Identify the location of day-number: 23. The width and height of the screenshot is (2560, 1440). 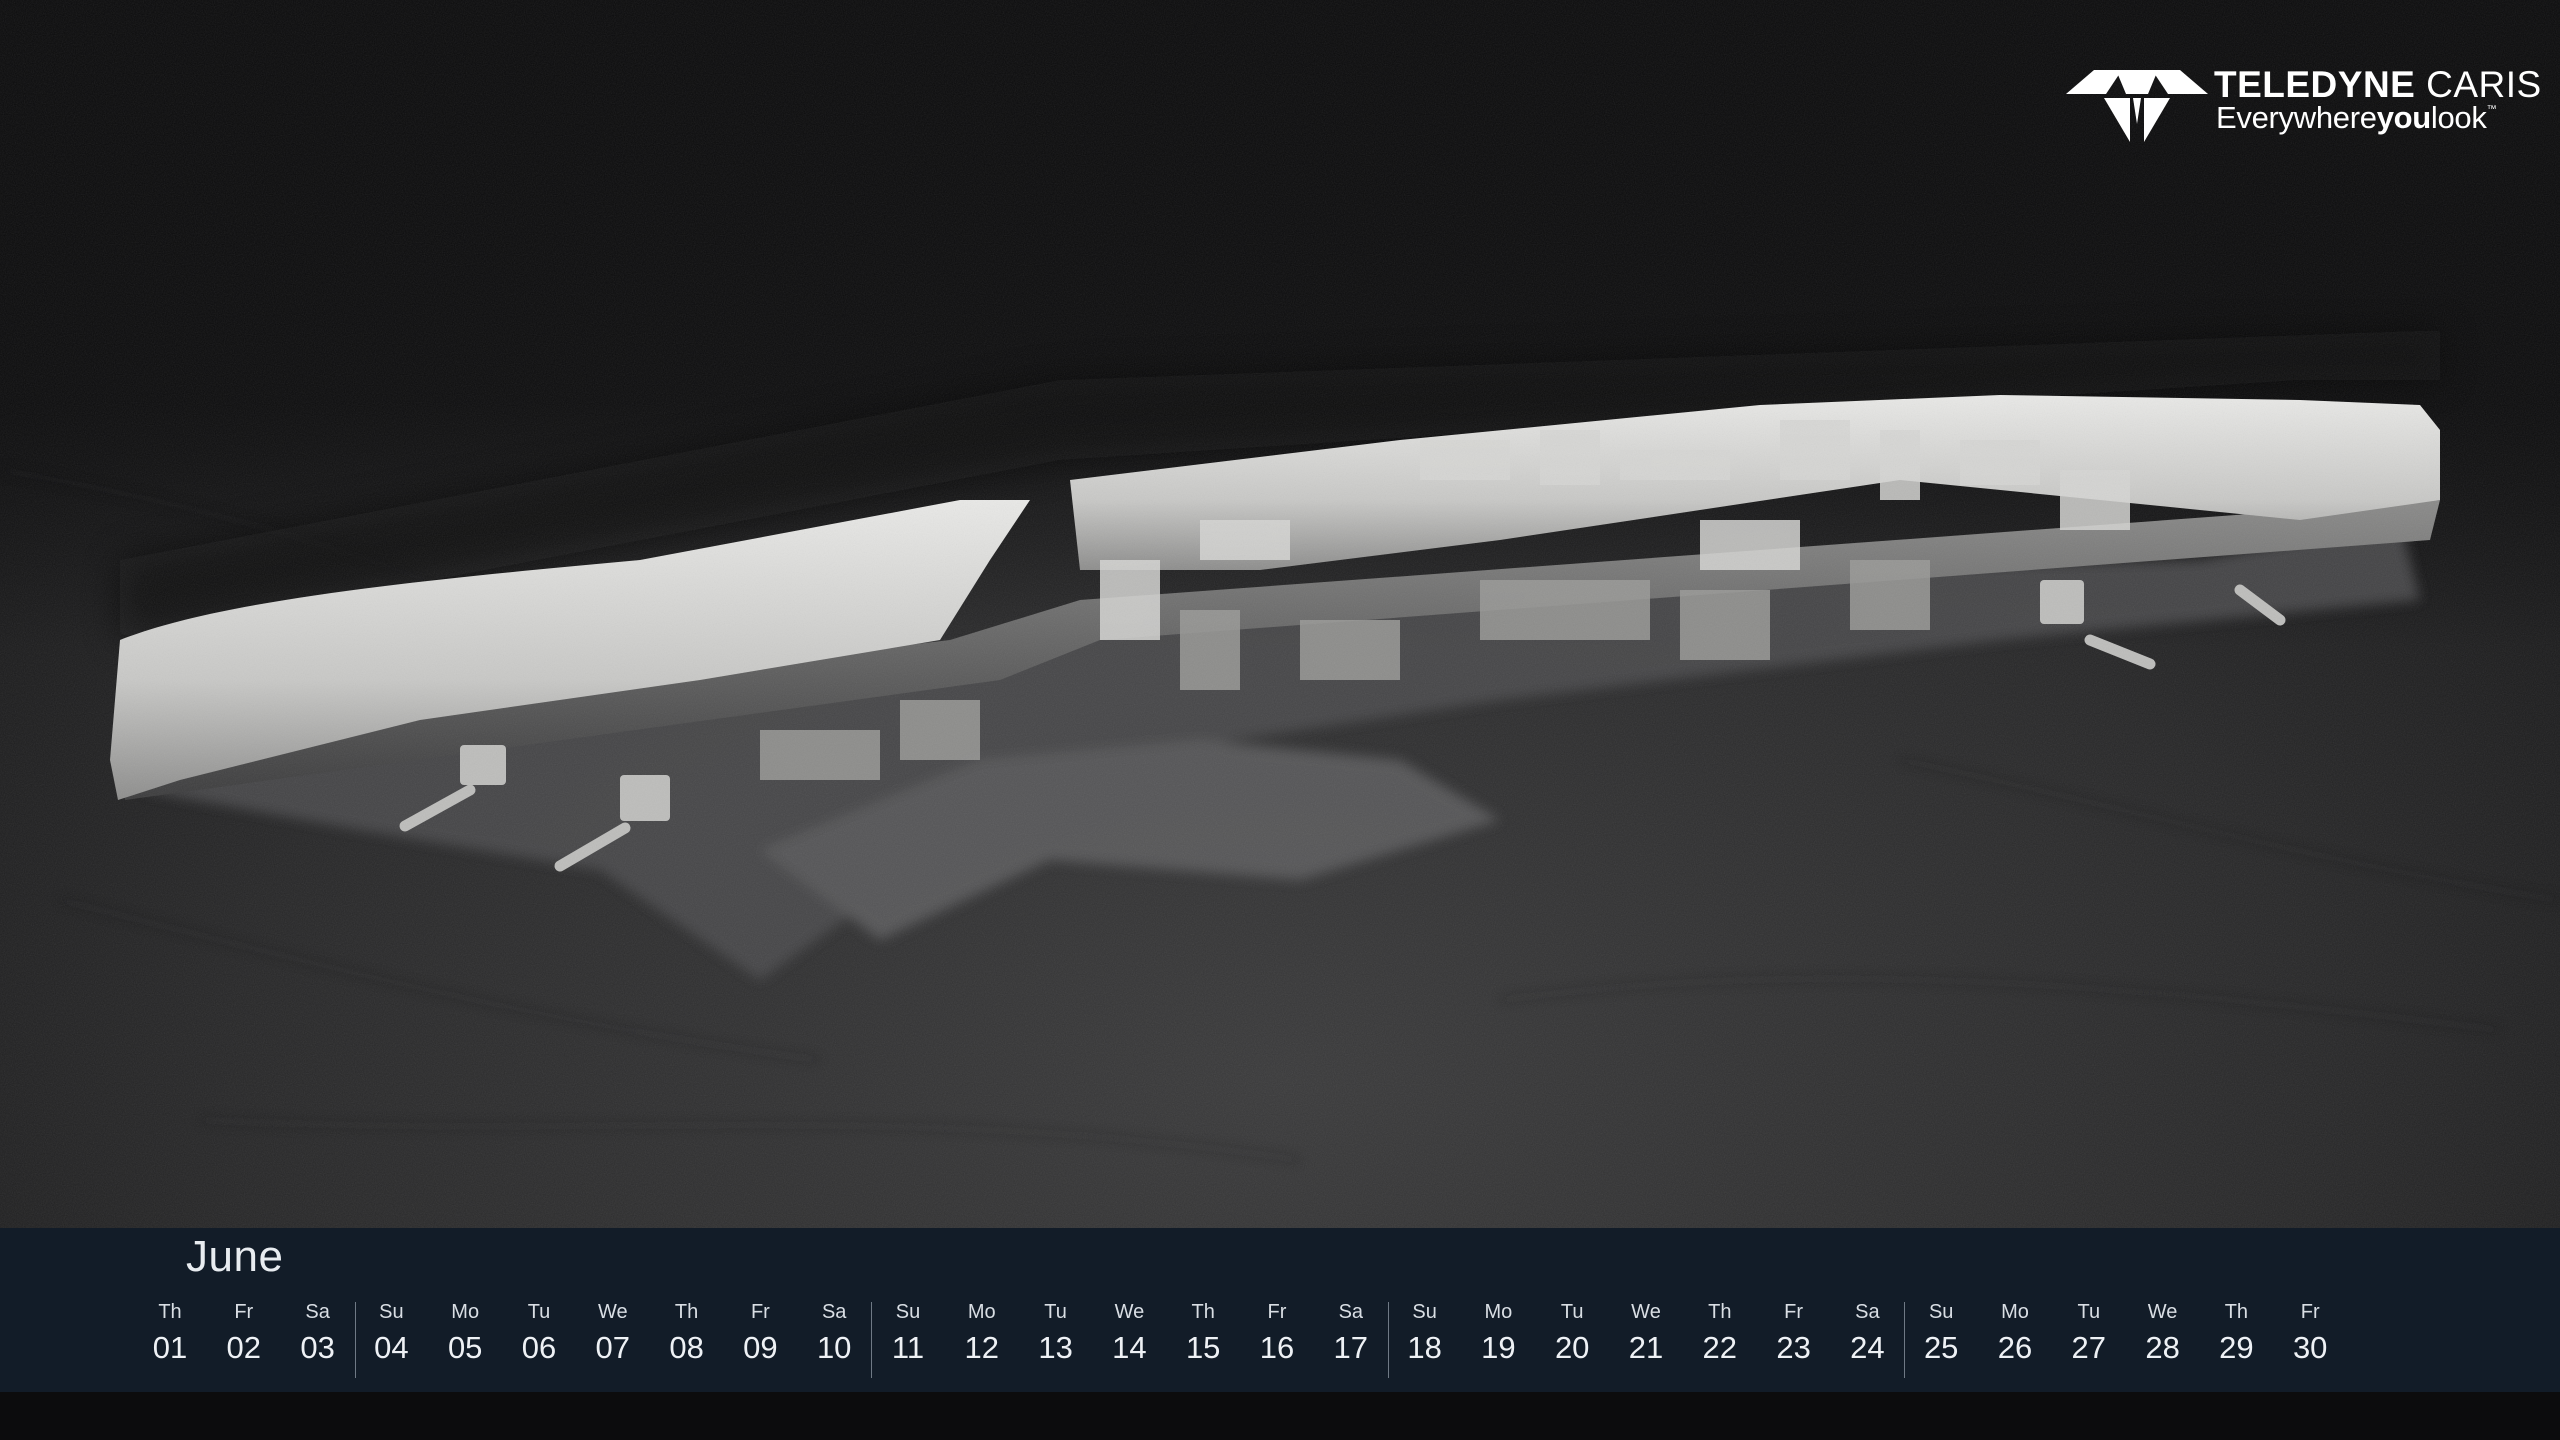
(1793, 1347).